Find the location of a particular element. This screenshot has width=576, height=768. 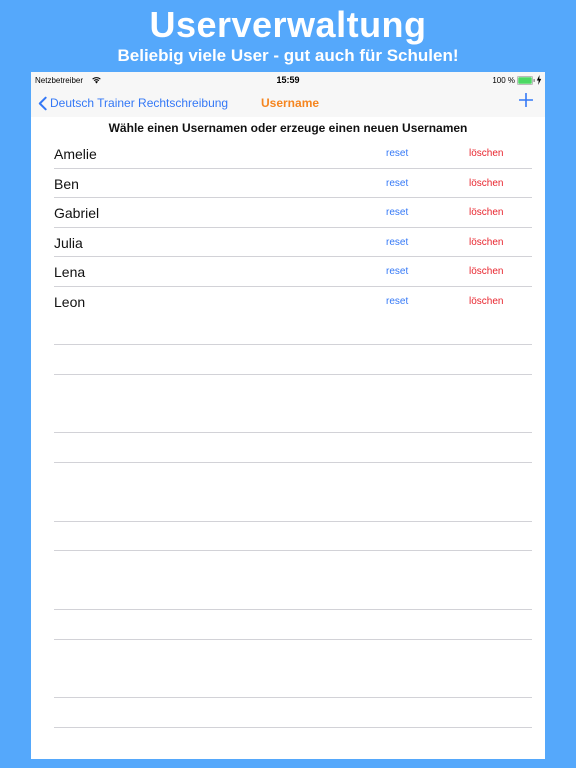

user-name: Lena is located at coordinates (69, 272).